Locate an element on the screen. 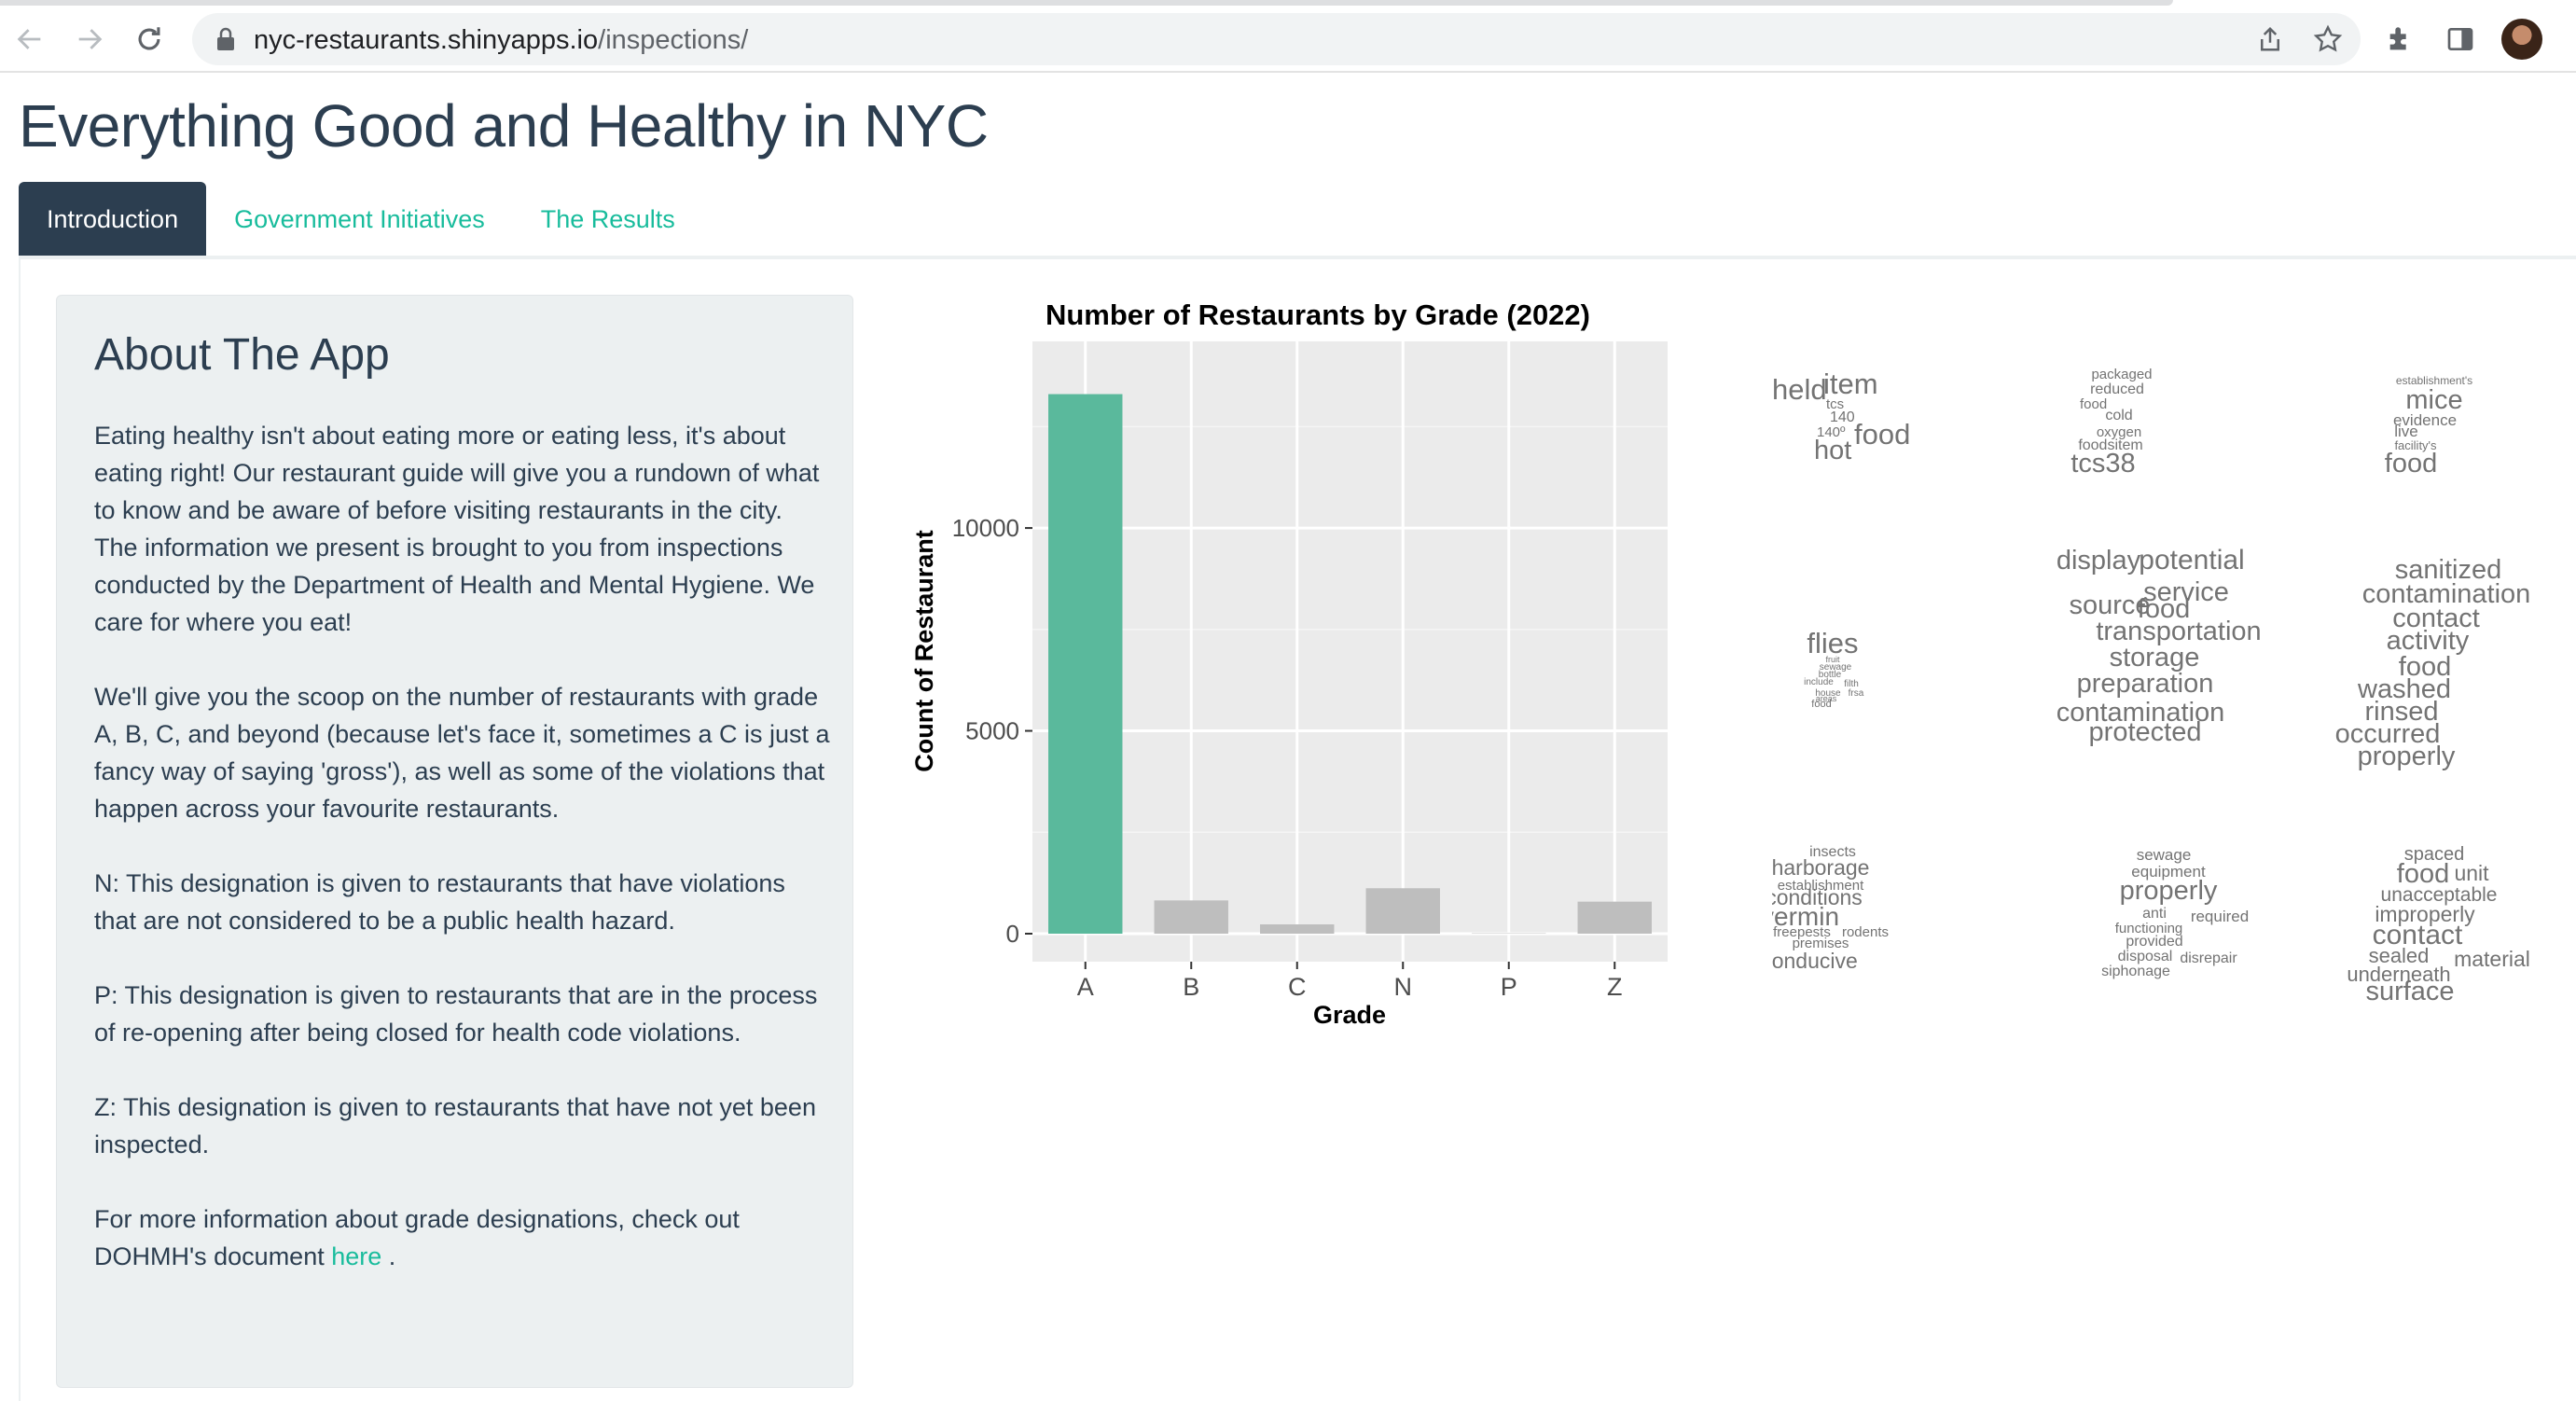 The width and height of the screenshot is (2576, 1401). word-cloud-word: 140 is located at coordinates (1842, 417).